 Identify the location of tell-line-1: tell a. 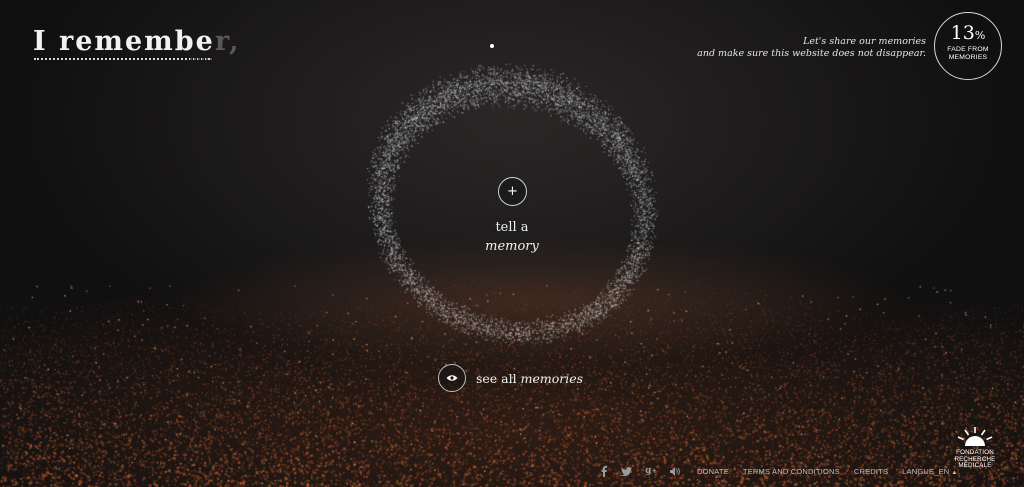
(512, 227).